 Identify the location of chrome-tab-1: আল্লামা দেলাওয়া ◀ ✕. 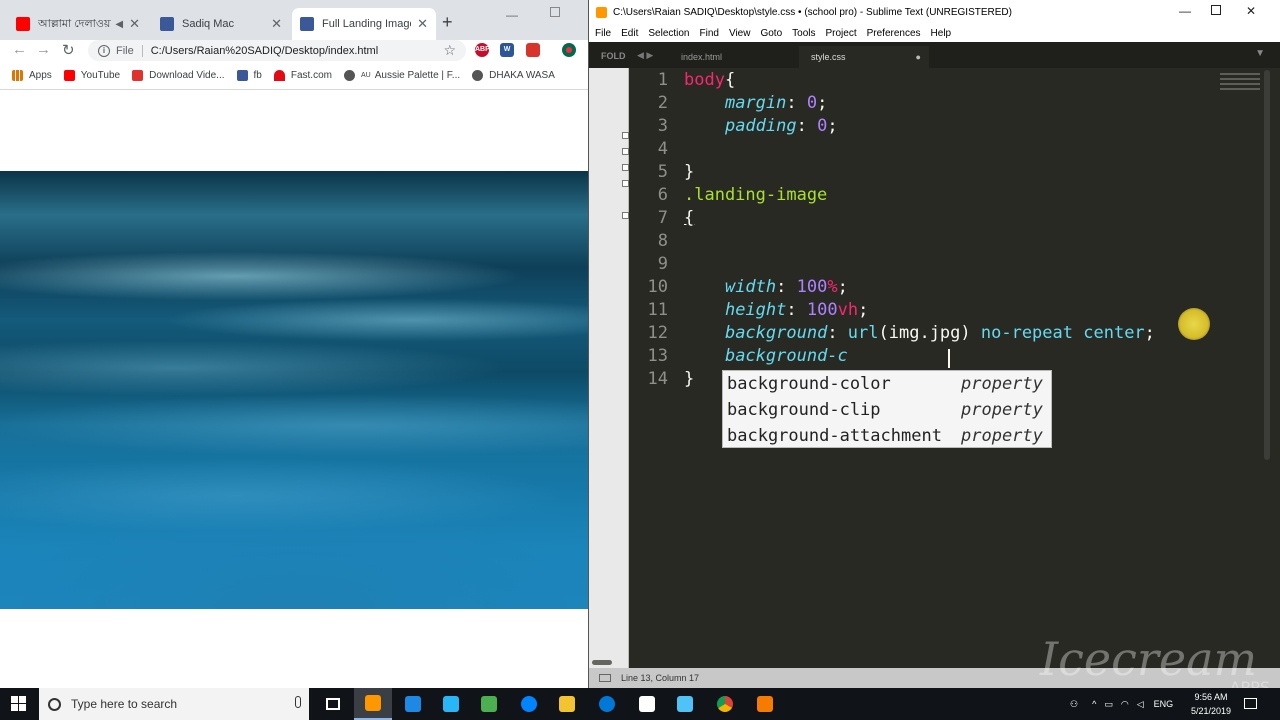
(78, 24).